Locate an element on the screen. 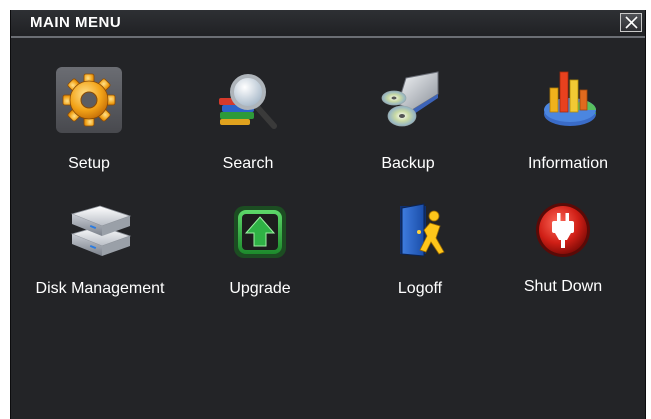 This screenshot has width=651, height=419. menu-item-logoff: Logoff is located at coordinates (420, 246).